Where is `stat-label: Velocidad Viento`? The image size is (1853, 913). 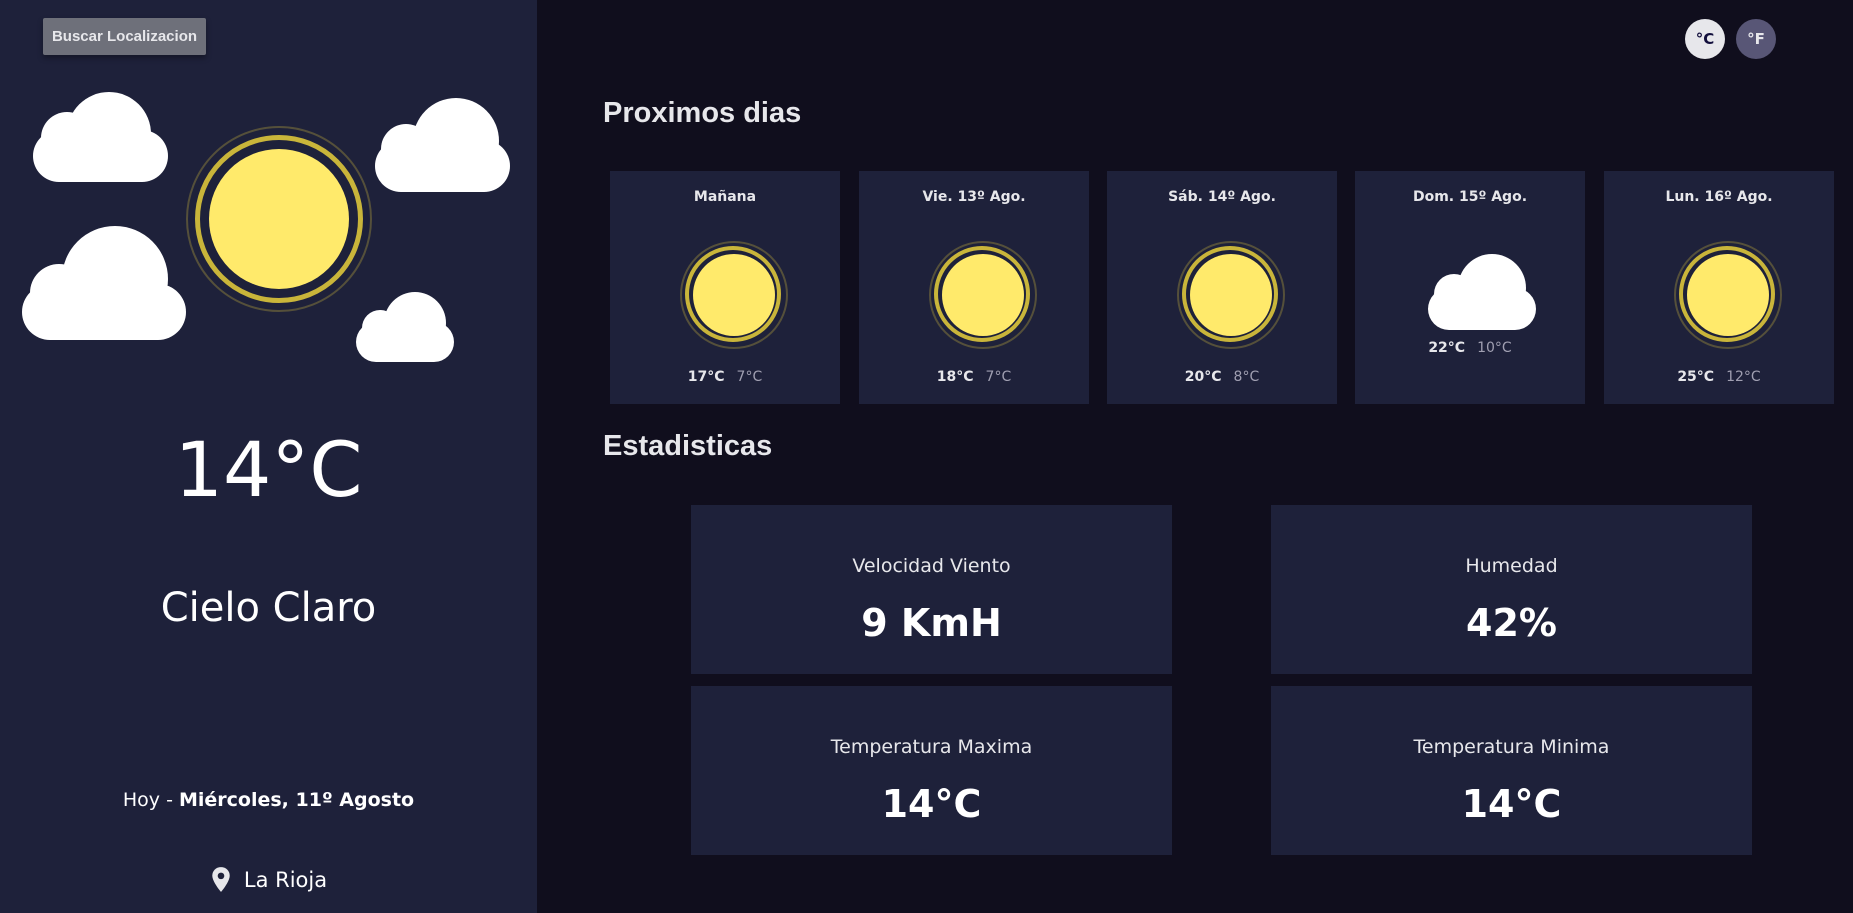 stat-label: Velocidad Viento is located at coordinates (931, 566).